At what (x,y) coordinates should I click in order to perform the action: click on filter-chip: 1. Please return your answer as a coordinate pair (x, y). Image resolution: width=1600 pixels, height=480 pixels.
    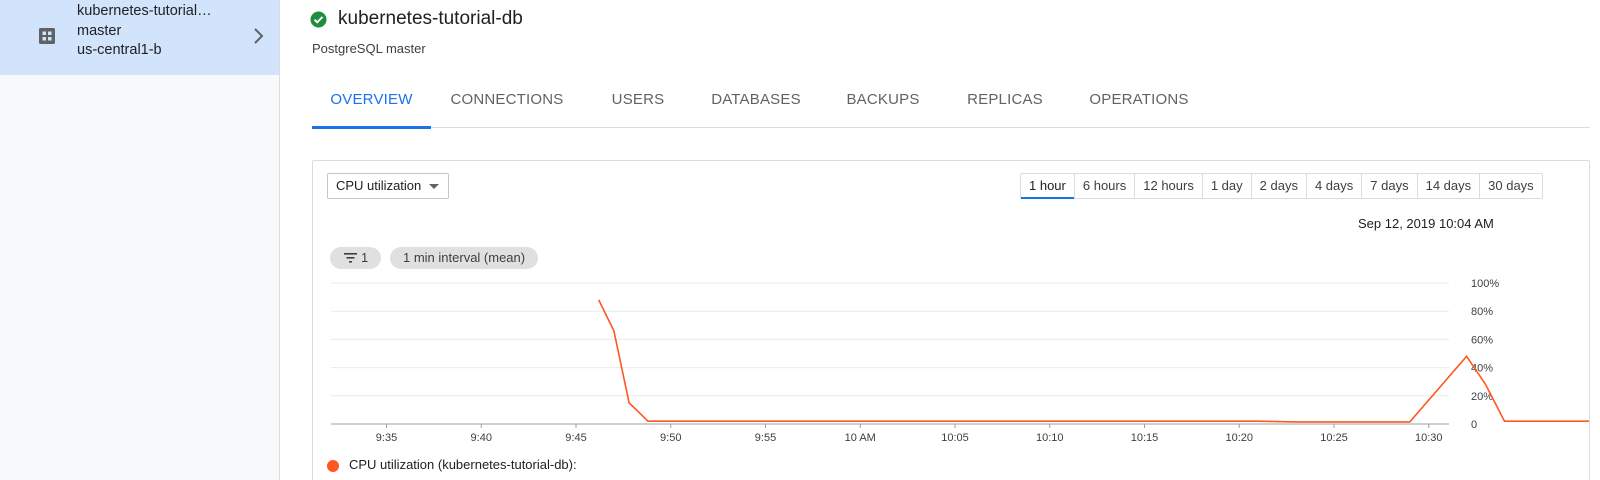
    Looking at the image, I should click on (355, 258).